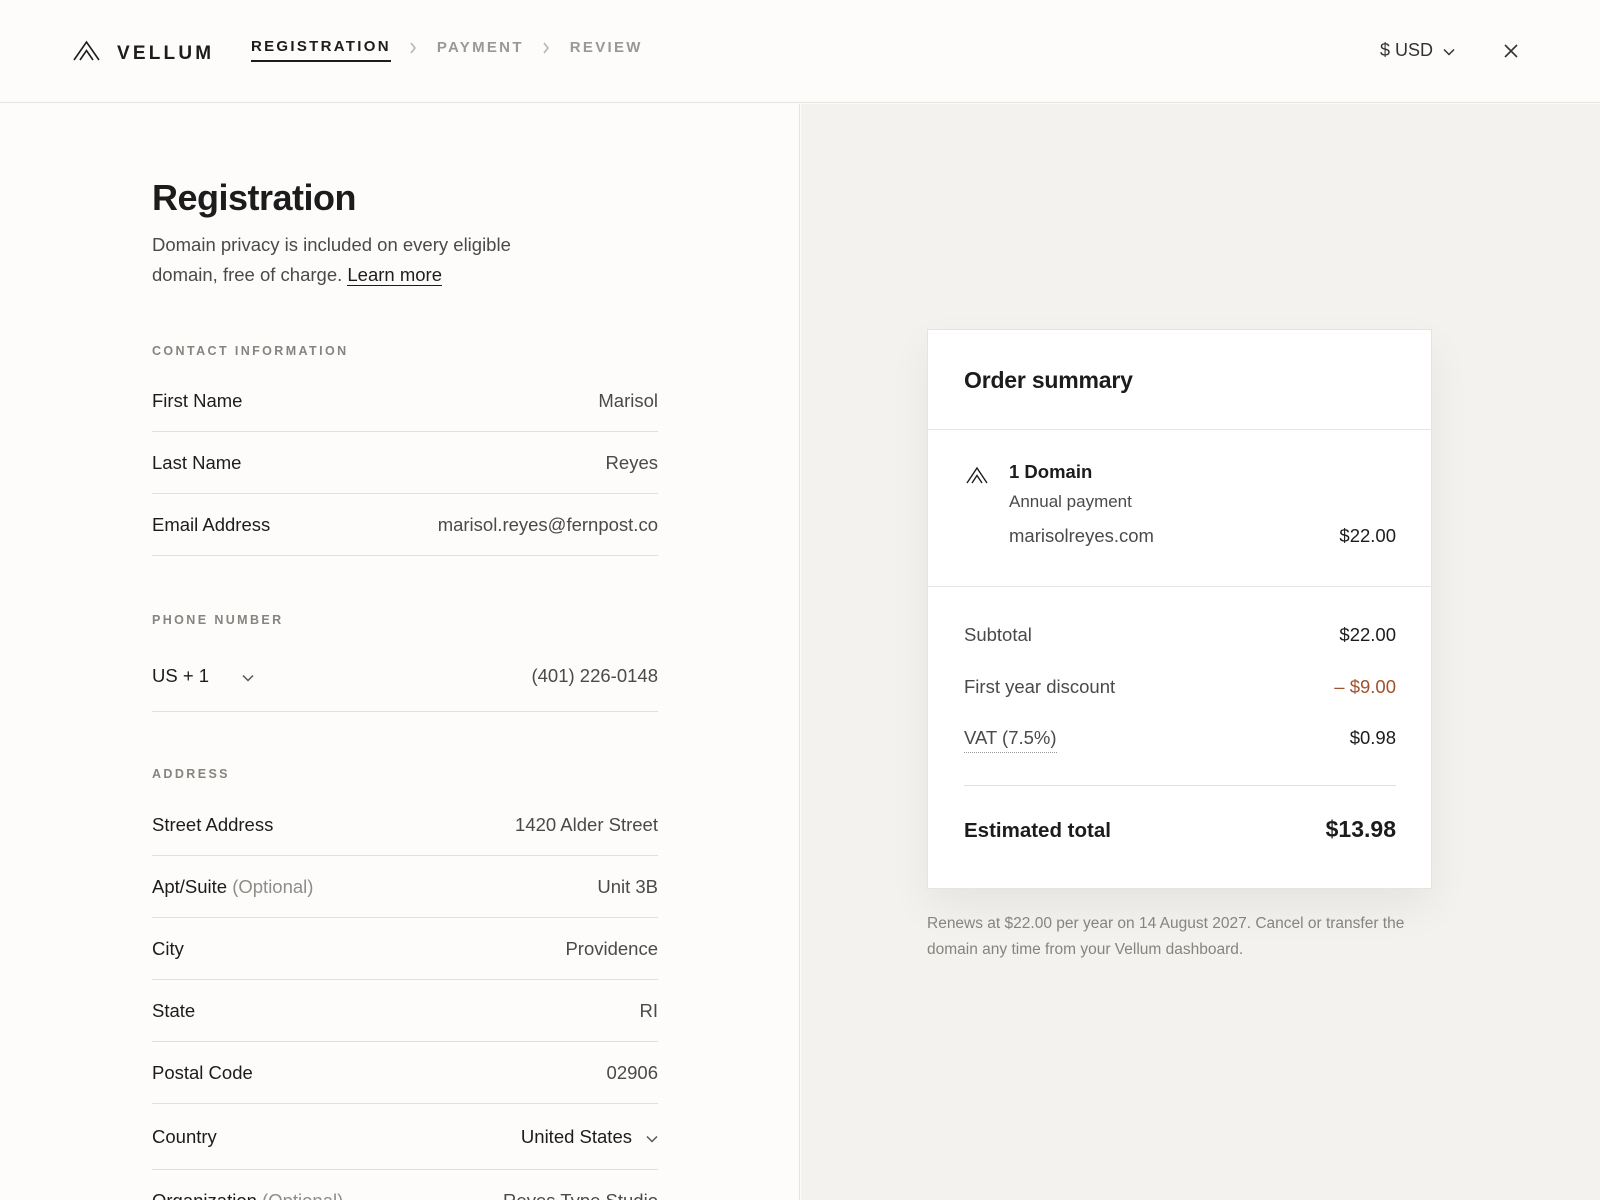 This screenshot has height=1200, width=1600. Describe the element at coordinates (1367, 535) in the screenshot. I see `item-price: $22.00` at that location.